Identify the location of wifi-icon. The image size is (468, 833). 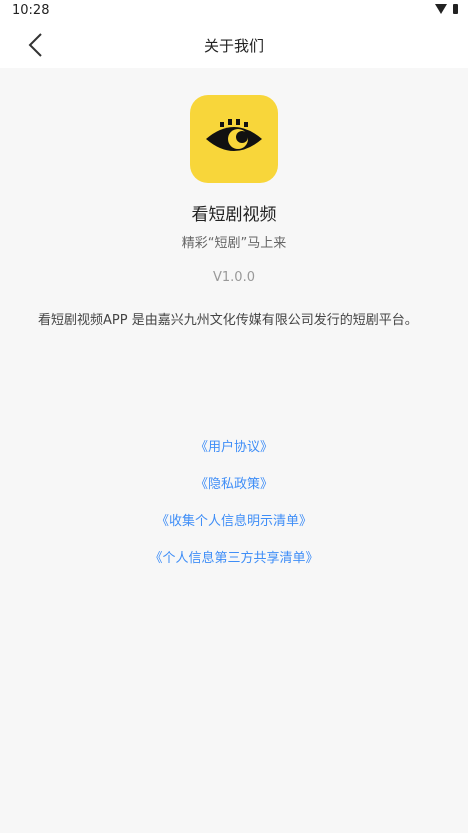
(441, 9).